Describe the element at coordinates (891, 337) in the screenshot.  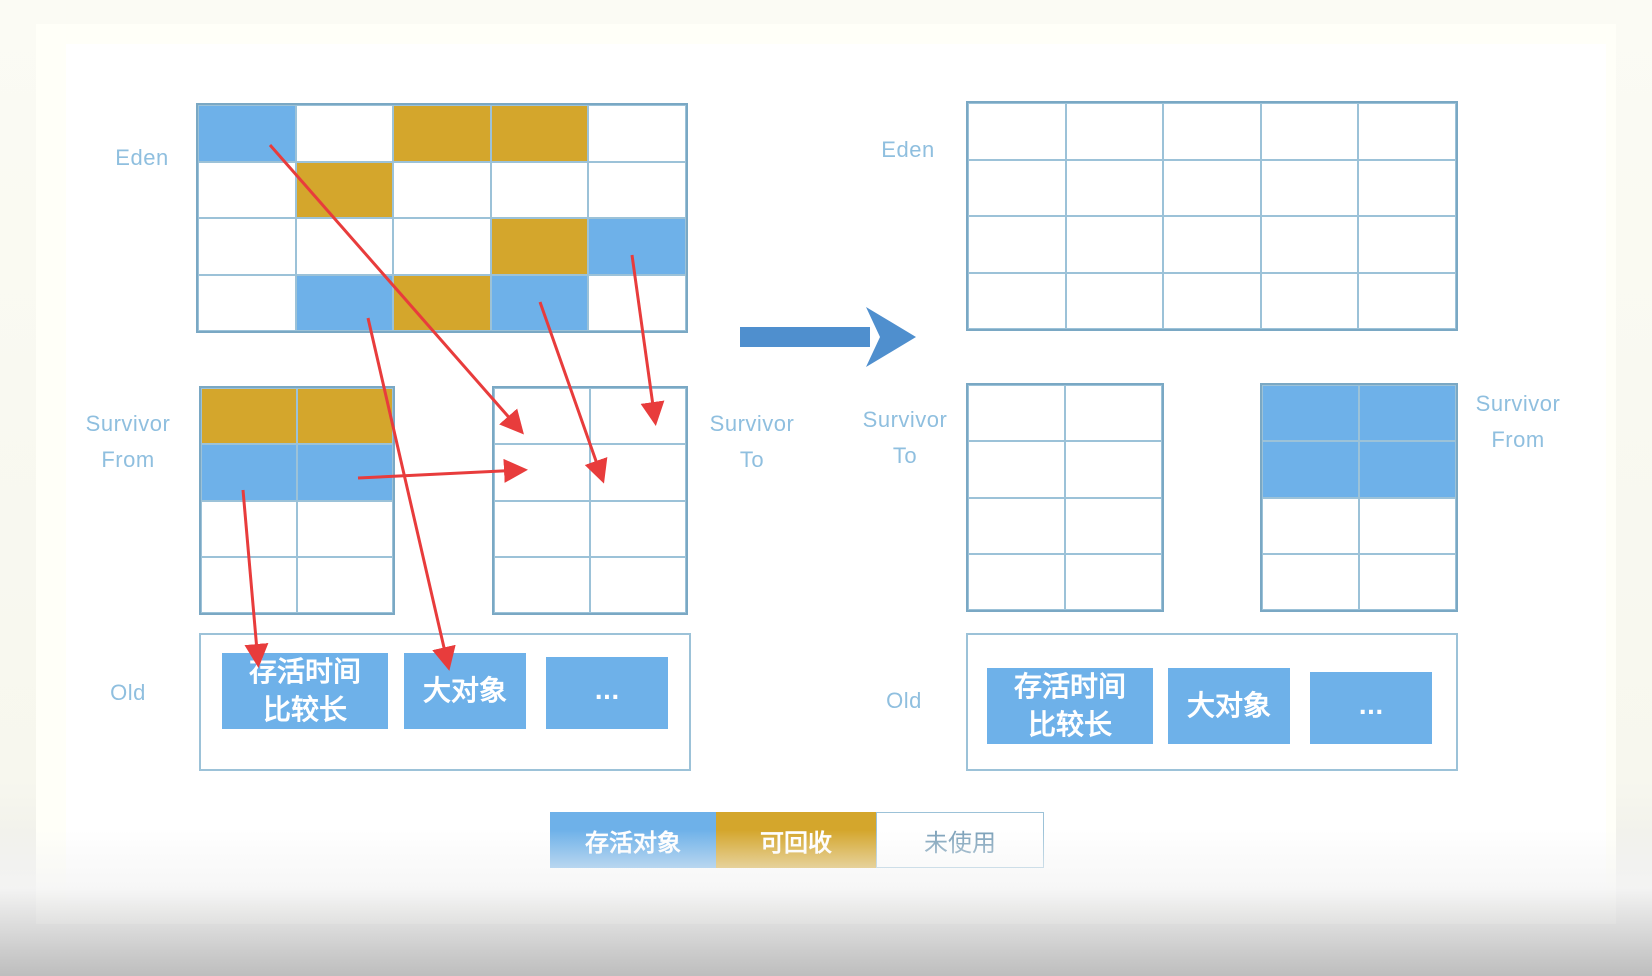
I see `transition-arrow-head` at that location.